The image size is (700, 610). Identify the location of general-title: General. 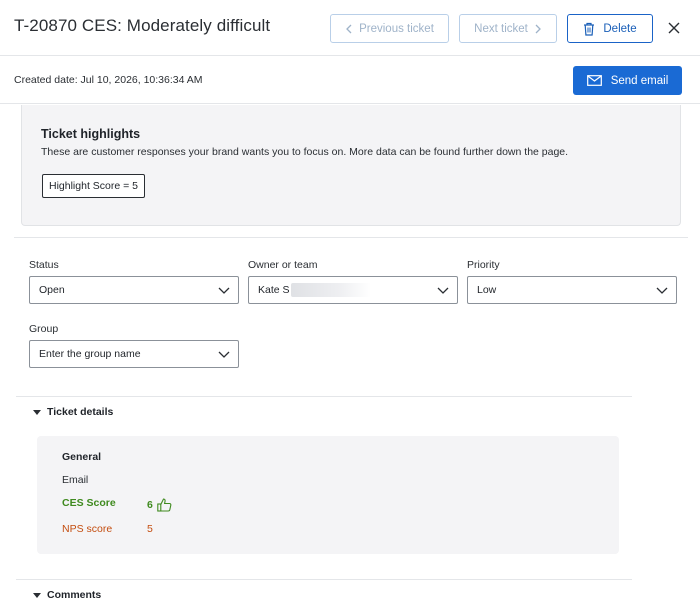
(82, 457).